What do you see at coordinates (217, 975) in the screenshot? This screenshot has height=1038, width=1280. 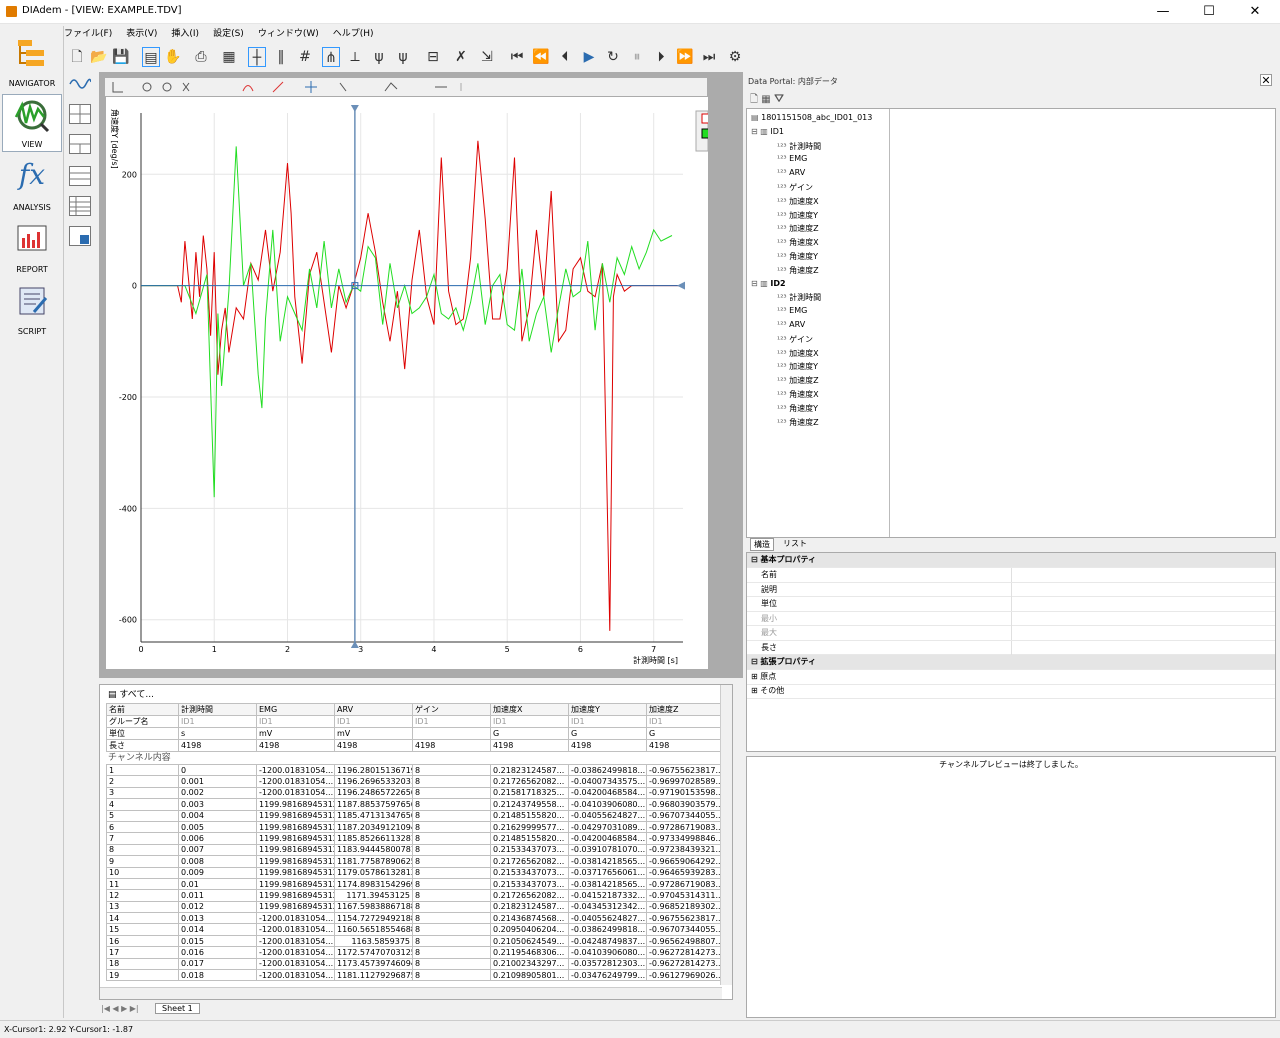 I see `table-cell: 0.018` at bounding box center [217, 975].